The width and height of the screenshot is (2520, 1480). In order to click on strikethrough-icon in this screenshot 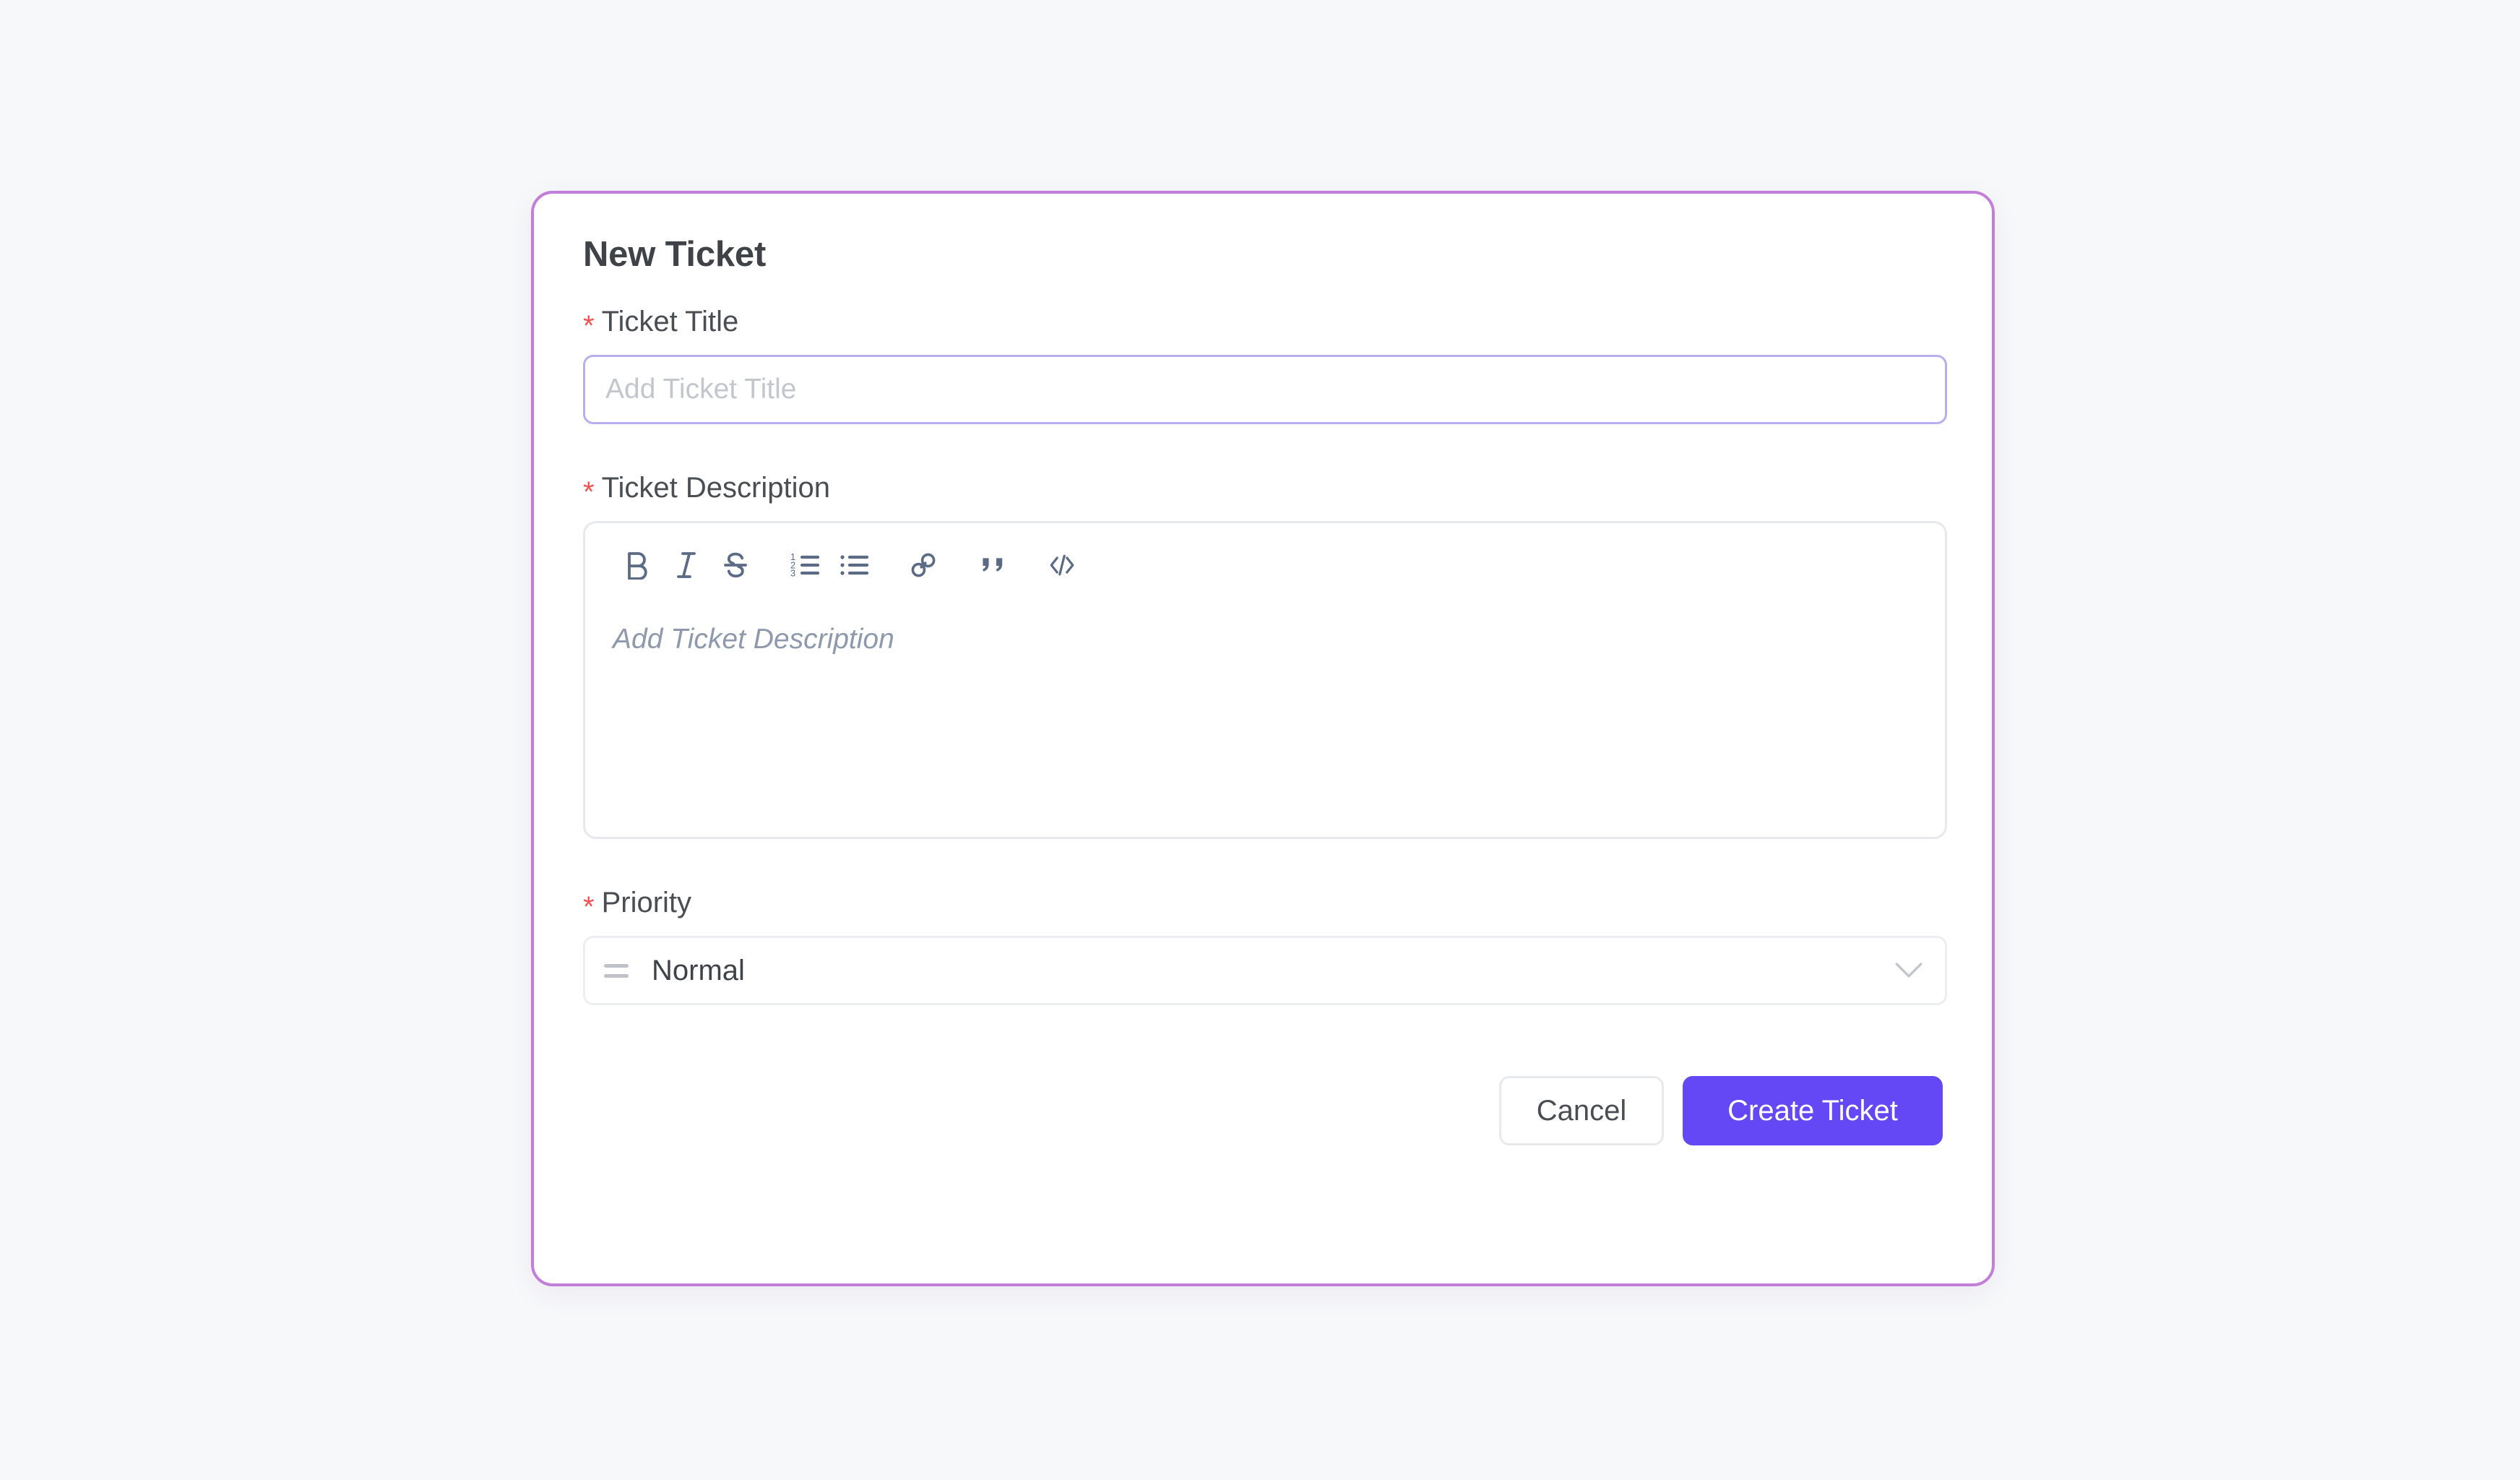, I will do `click(735, 565)`.